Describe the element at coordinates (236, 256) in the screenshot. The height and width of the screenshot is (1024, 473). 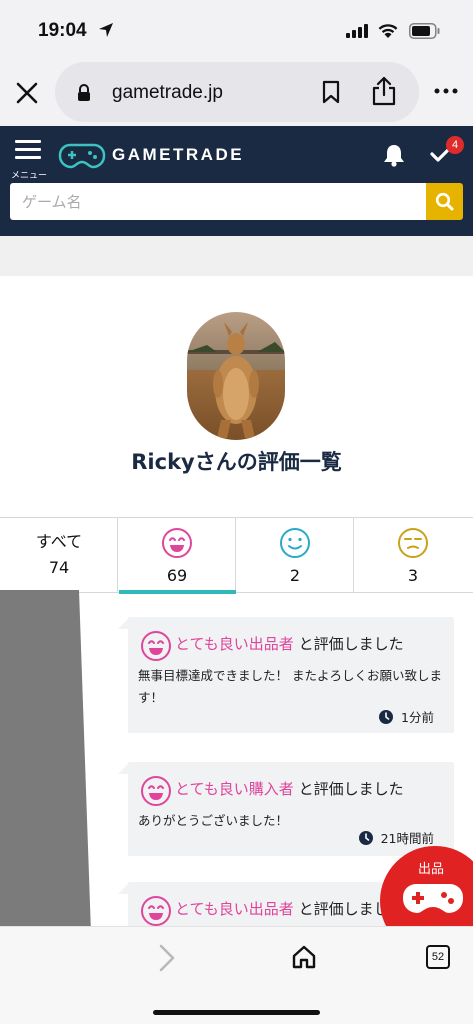
I see `section-divider` at that location.